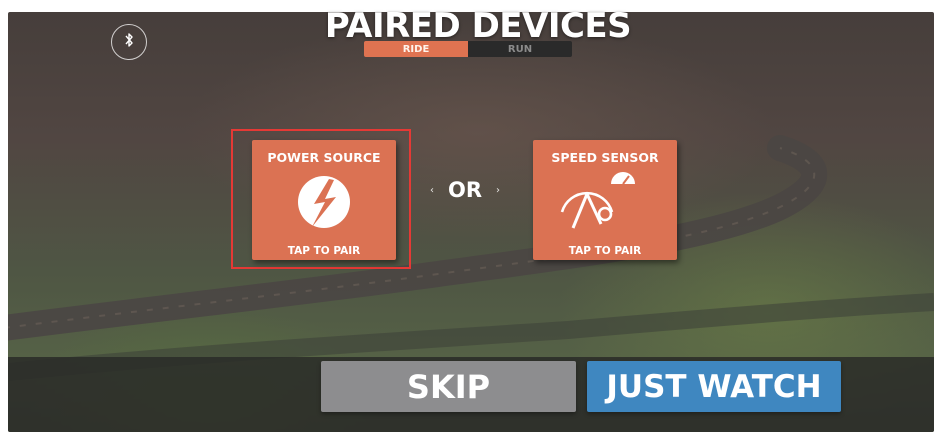 Image resolution: width=935 pixels, height=435 pixels. What do you see at coordinates (714, 386) in the screenshot?
I see `just-watch-button: JUST WATCH` at bounding box center [714, 386].